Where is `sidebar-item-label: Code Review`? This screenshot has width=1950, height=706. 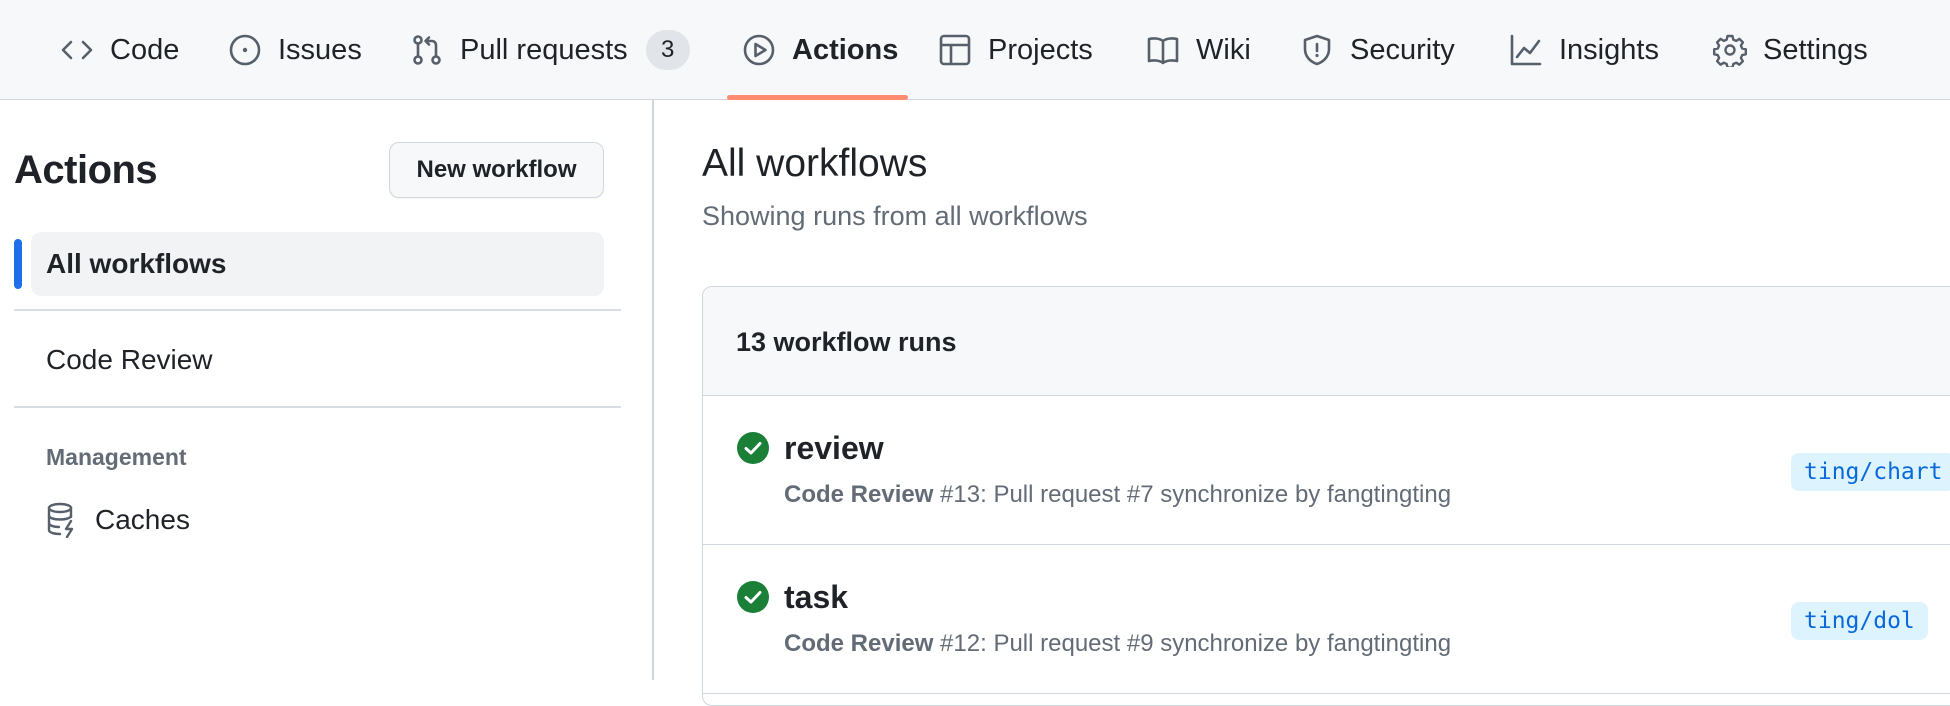 sidebar-item-label: Code Review is located at coordinates (129, 359).